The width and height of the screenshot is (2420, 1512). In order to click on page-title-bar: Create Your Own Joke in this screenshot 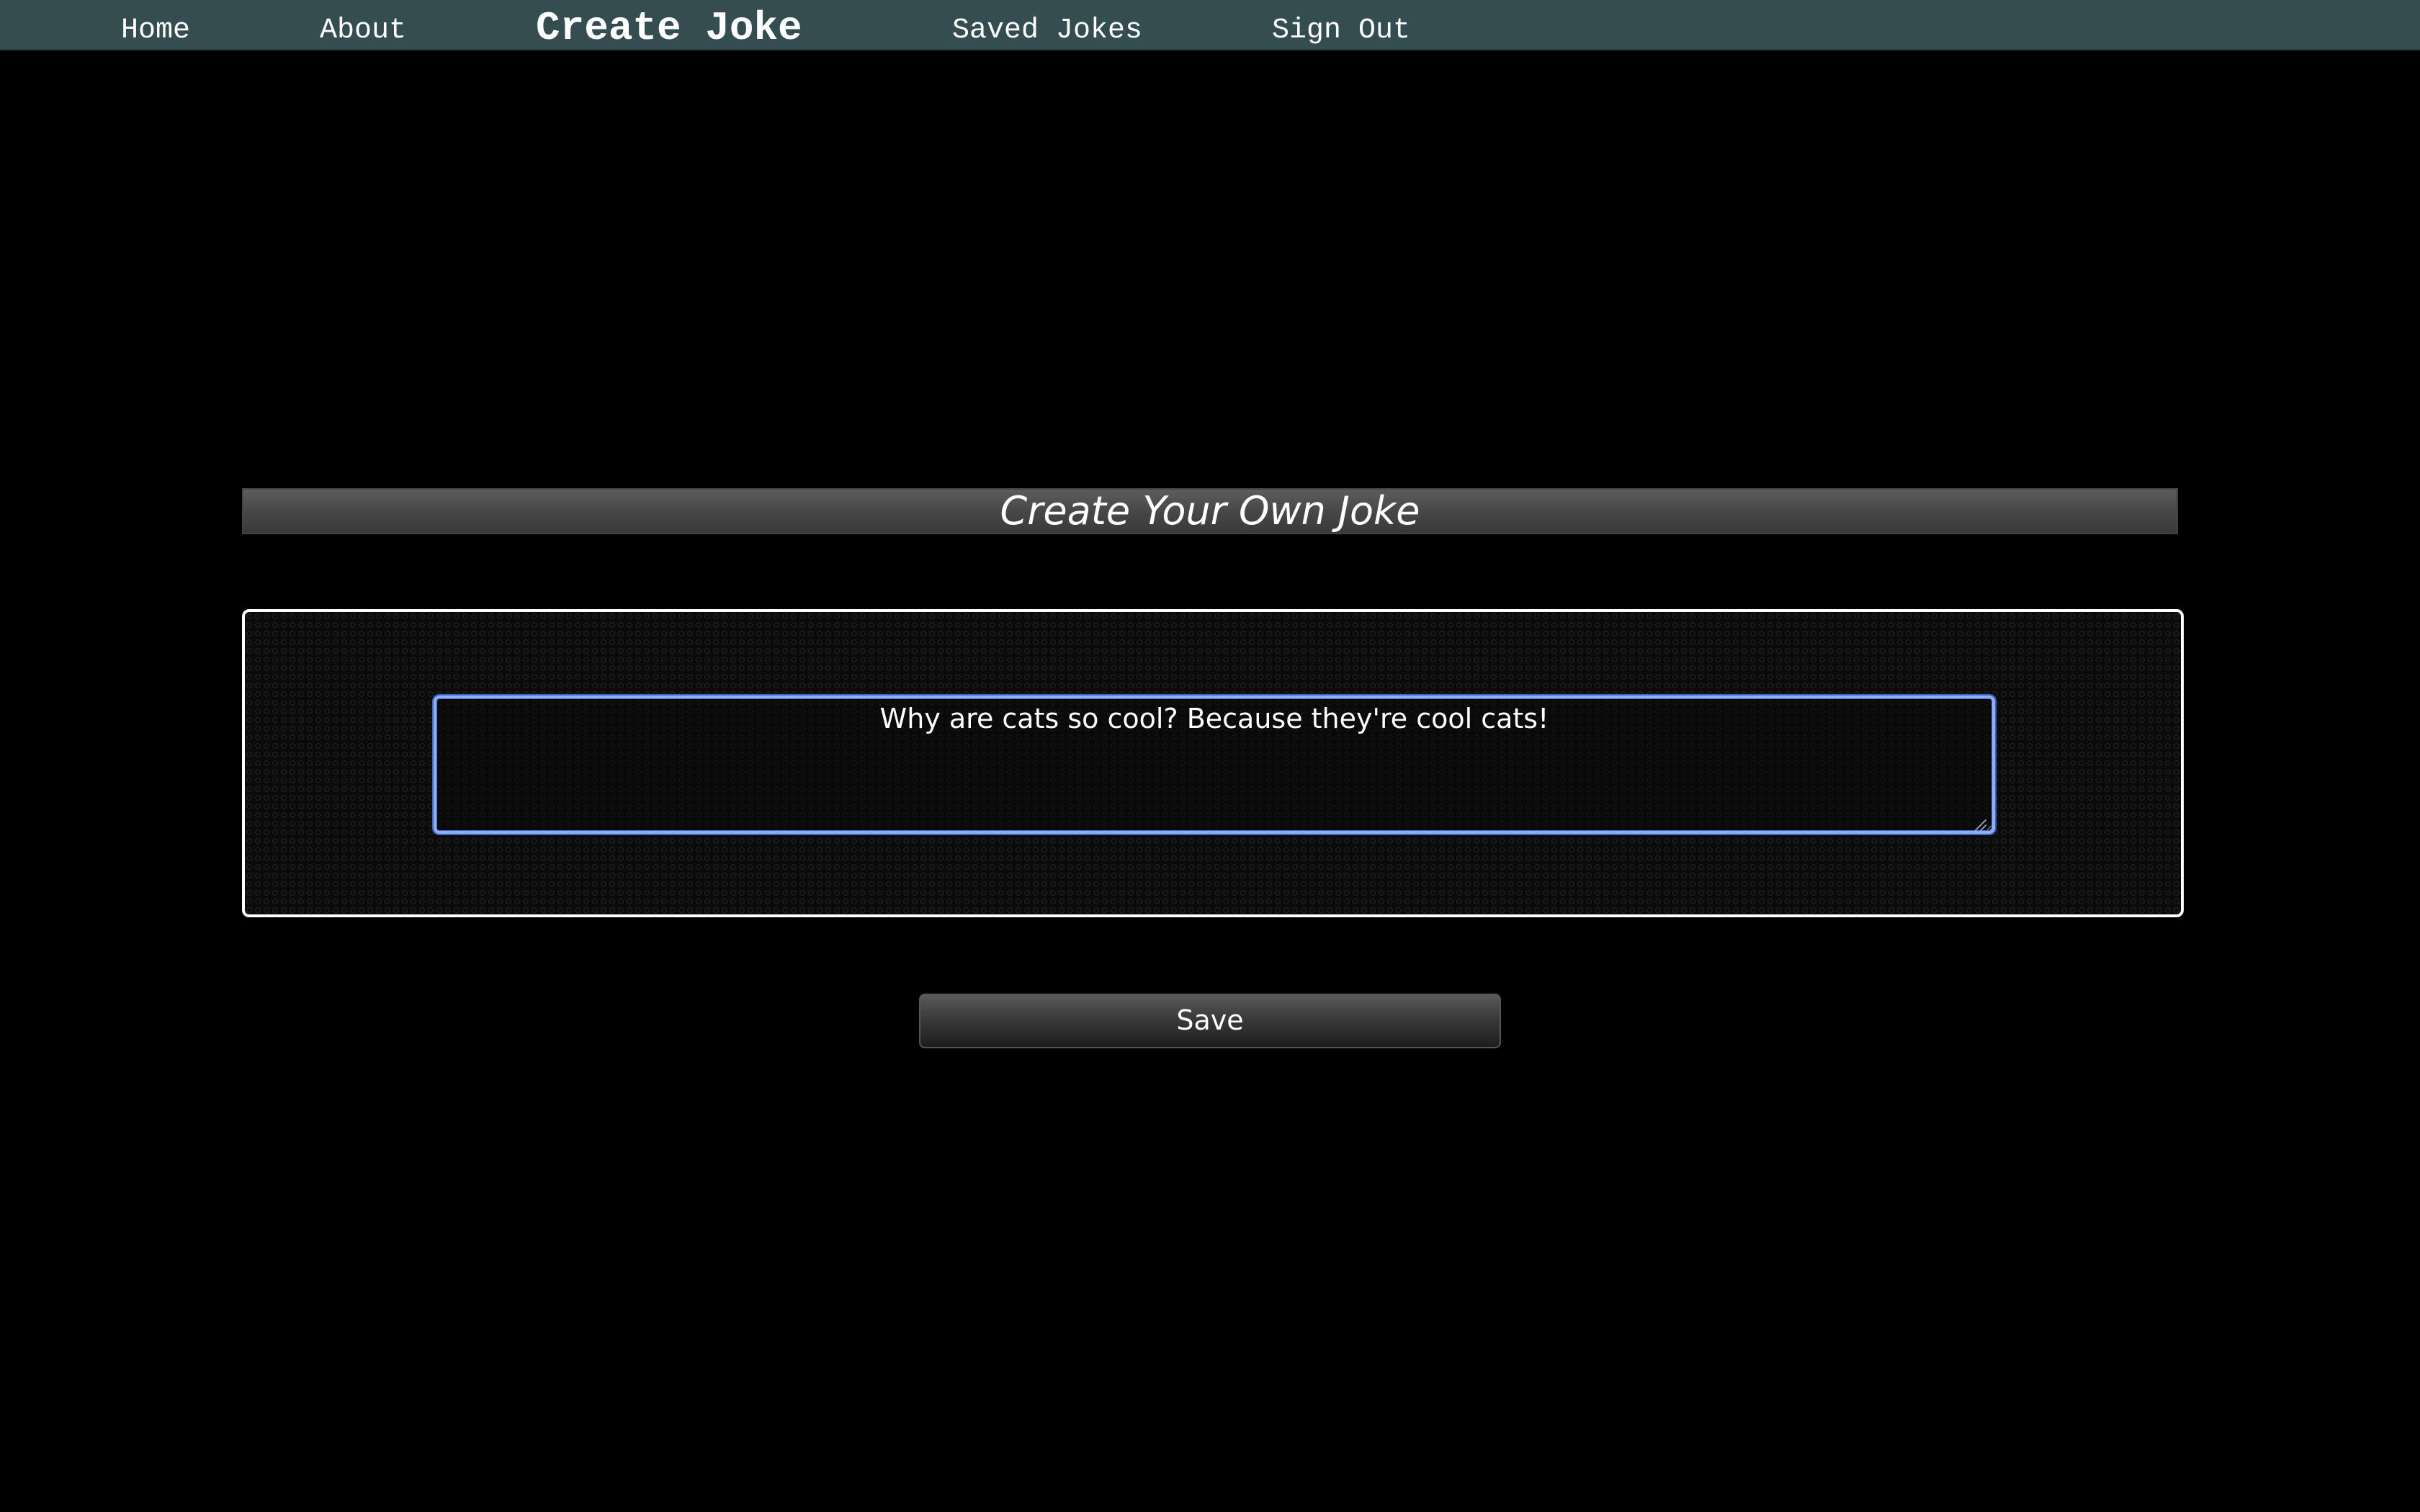, I will do `click(1210, 511)`.